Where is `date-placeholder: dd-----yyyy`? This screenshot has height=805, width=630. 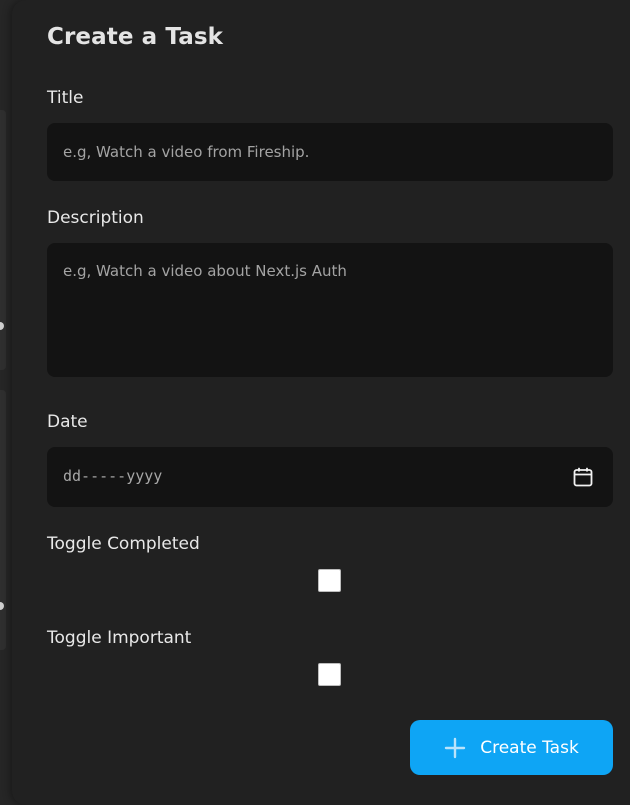 date-placeholder: dd-----yyyy is located at coordinates (113, 476).